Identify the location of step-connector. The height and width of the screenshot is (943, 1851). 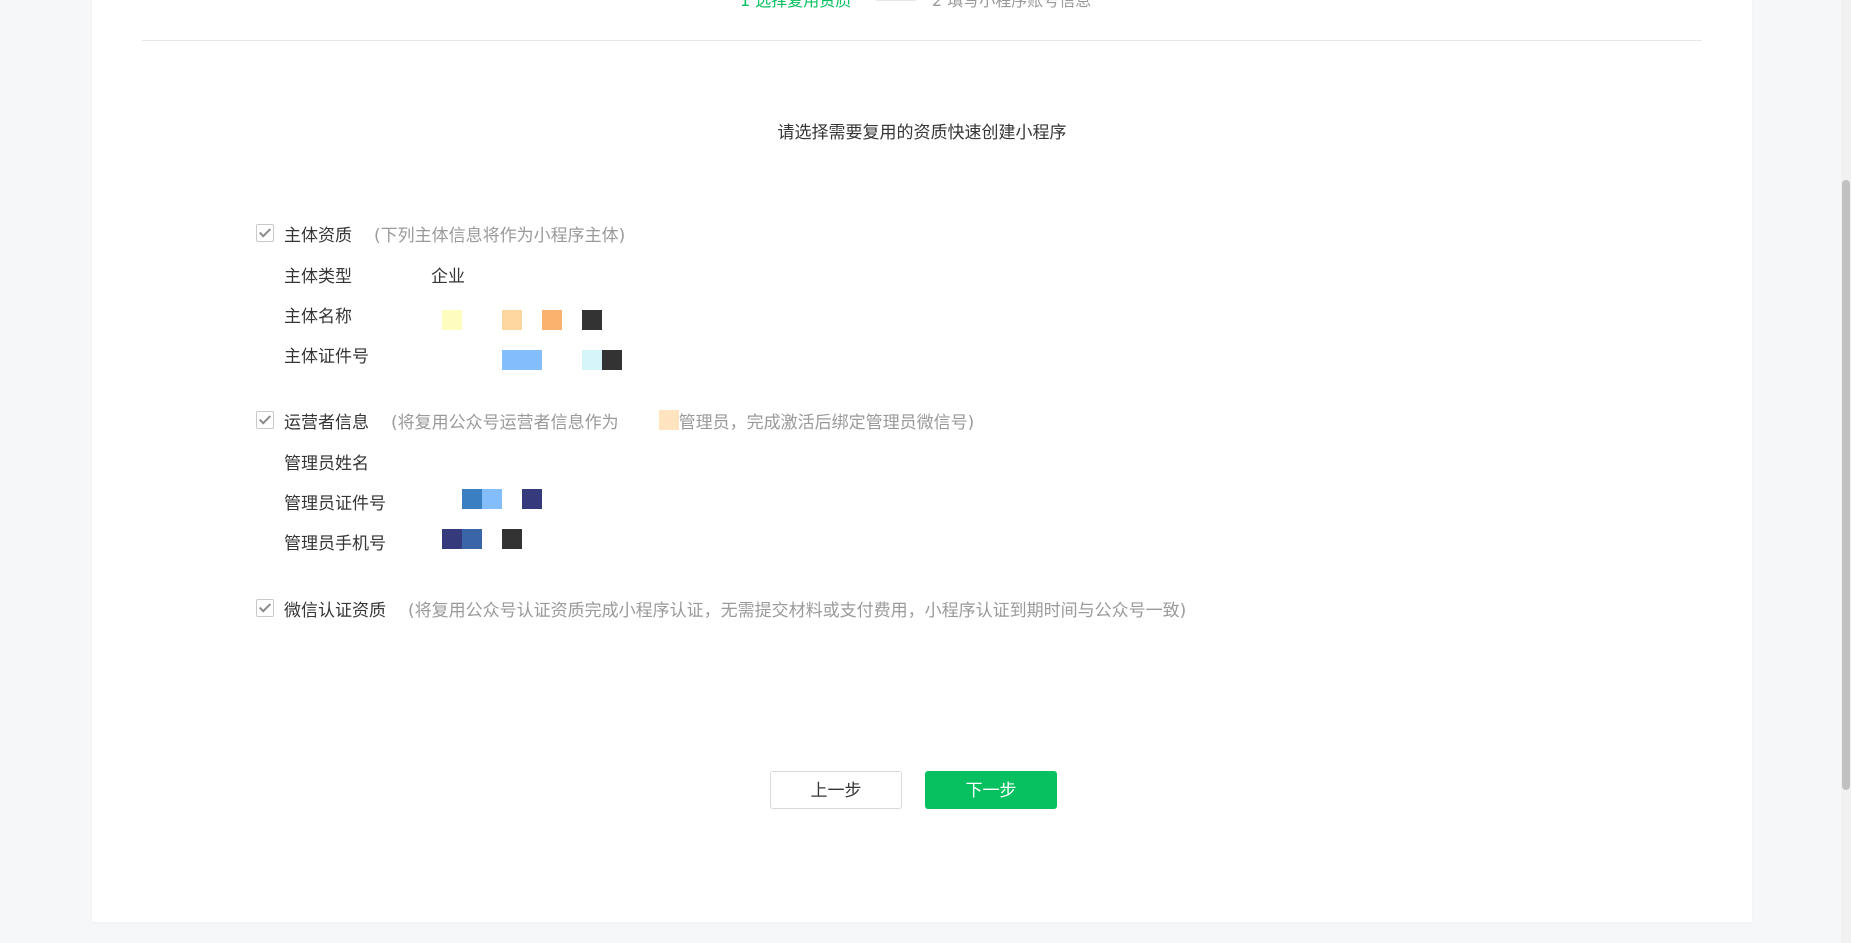
(896, 0).